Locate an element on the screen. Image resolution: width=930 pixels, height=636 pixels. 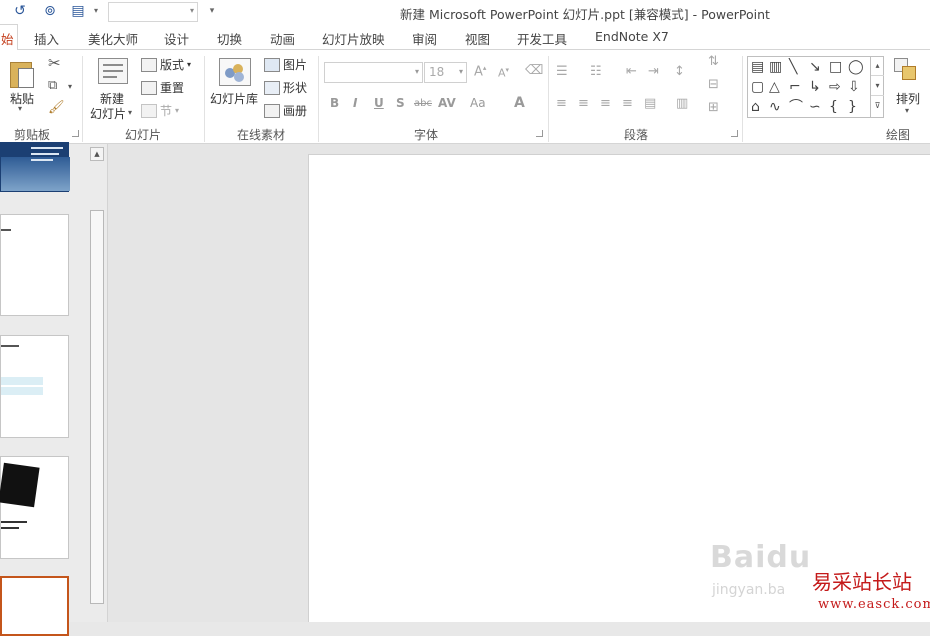
tab-developer: 开发工具 is located at coordinates (542, 38).